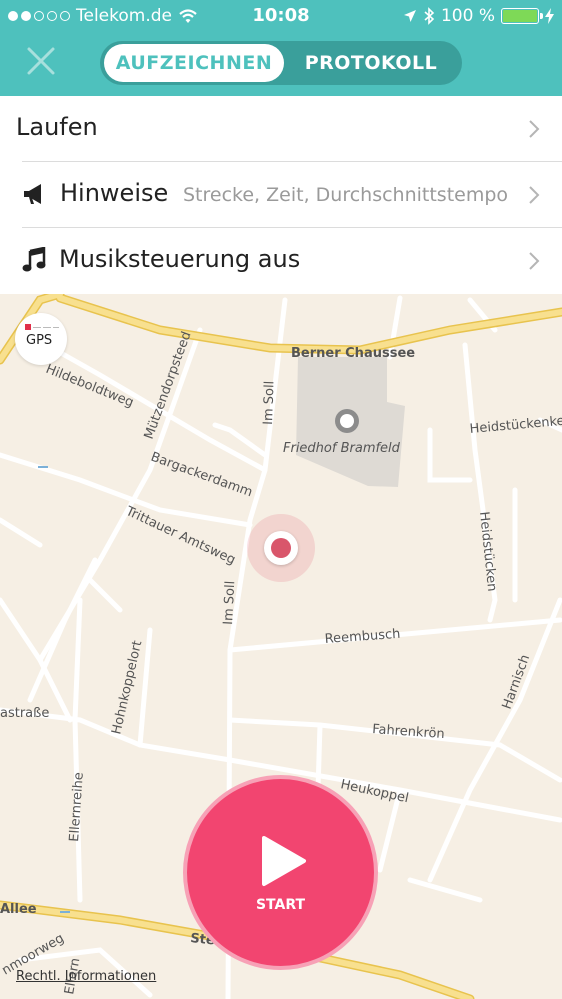  I want to click on close-button, so click(41, 61).